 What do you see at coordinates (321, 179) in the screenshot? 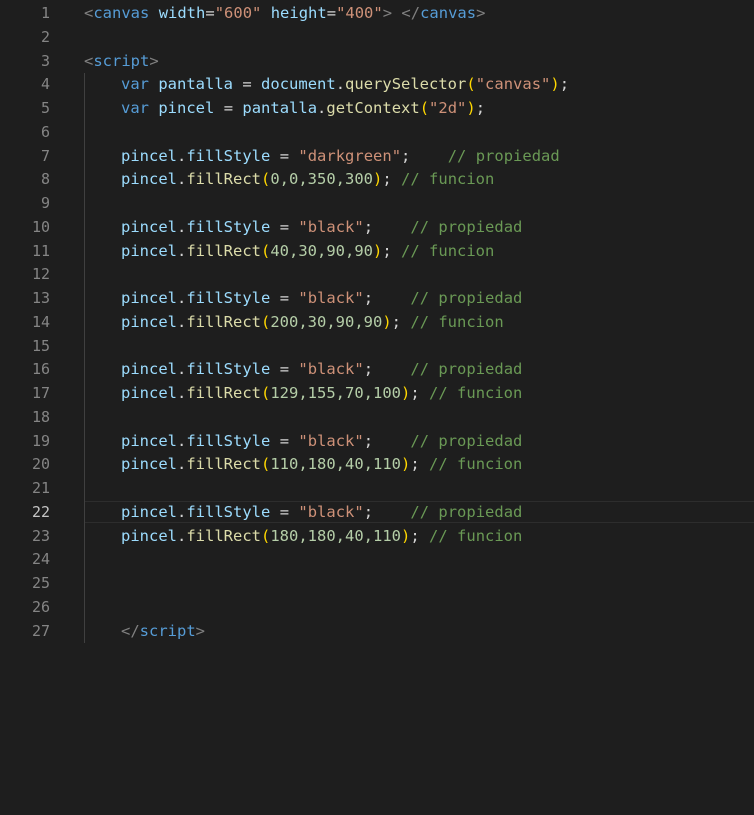
I see `numeric-args: 0,0,350,300` at bounding box center [321, 179].